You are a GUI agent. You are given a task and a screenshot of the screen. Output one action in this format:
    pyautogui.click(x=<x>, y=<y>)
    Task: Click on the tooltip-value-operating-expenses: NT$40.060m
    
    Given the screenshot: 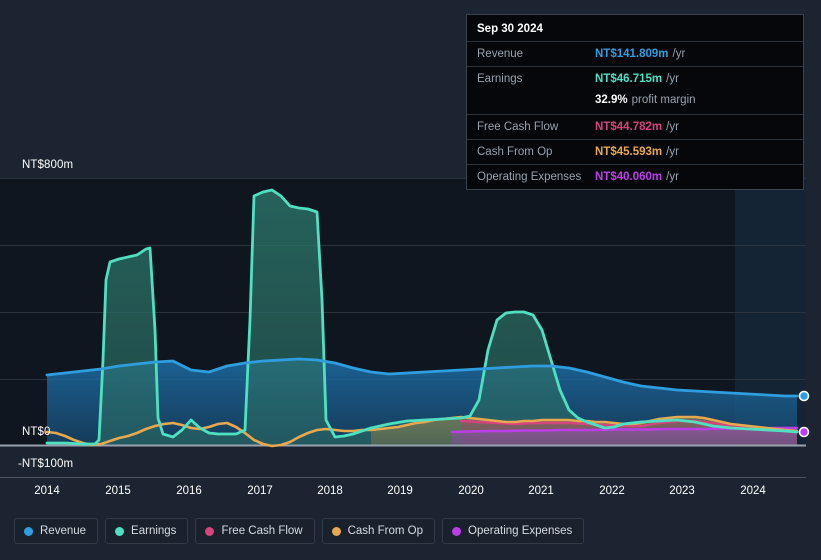 What is the action you would take?
    pyautogui.click(x=629, y=177)
    